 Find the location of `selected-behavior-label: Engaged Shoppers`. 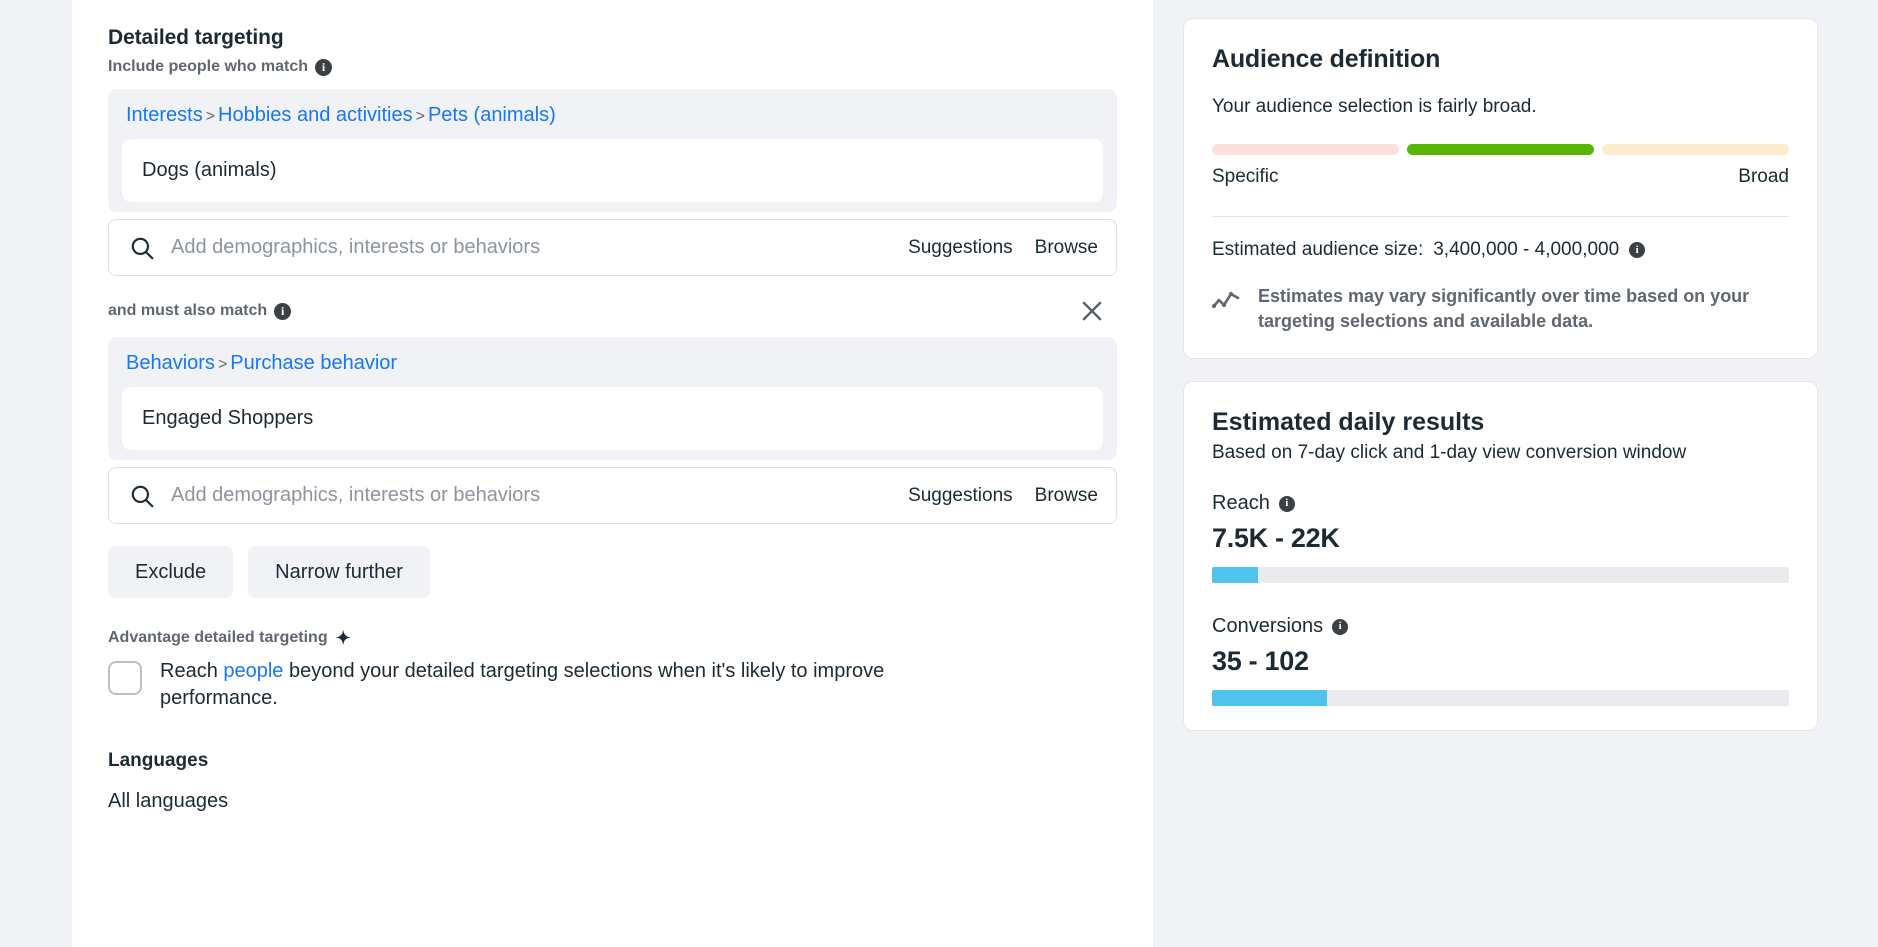

selected-behavior-label: Engaged Shoppers is located at coordinates (228, 418).